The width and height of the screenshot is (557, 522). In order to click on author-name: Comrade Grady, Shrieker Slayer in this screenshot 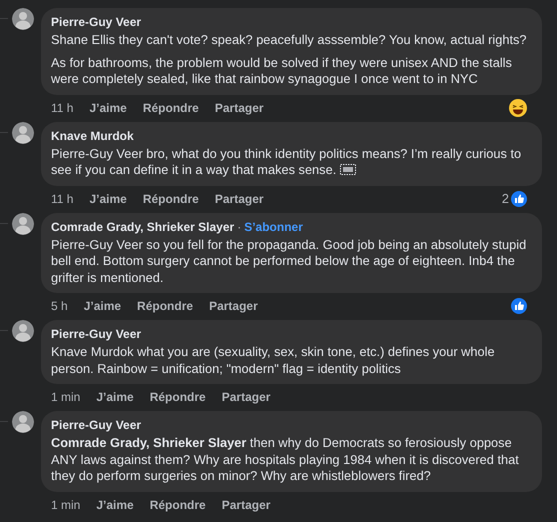, I will do `click(142, 227)`.